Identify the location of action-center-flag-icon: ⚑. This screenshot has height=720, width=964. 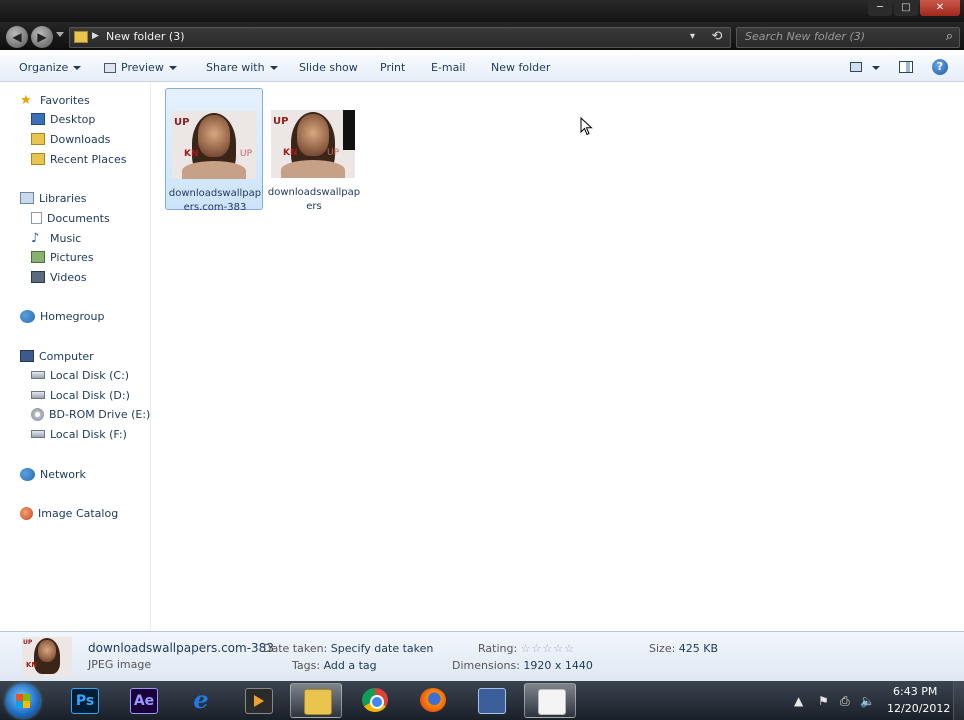
(823, 701).